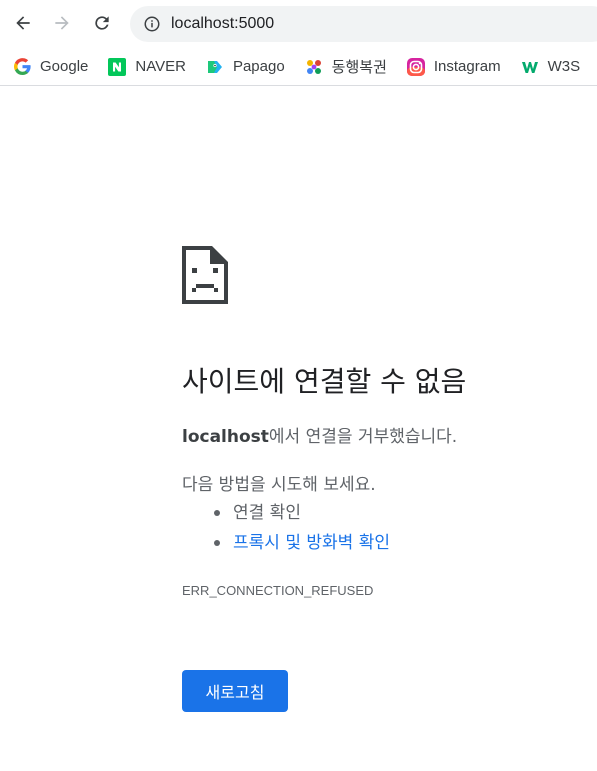  I want to click on error-code: ERR_CONNECTION_REFUSED, so click(278, 590).